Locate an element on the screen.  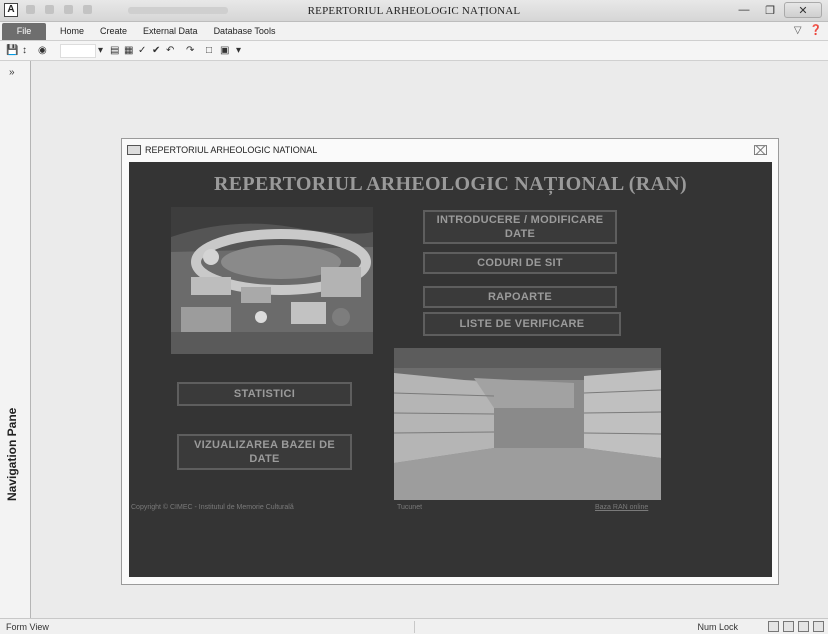
tab-create: Create is located at coordinates (113, 31).